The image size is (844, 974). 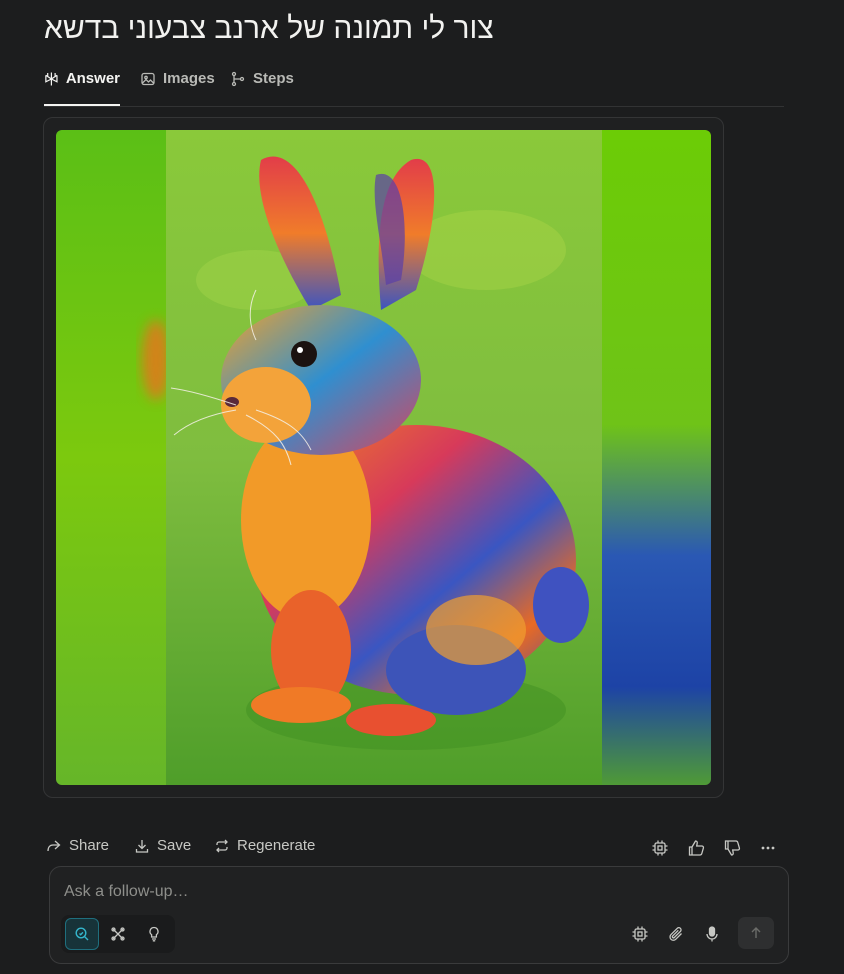 What do you see at coordinates (768, 848) in the screenshot?
I see `more-icon` at bounding box center [768, 848].